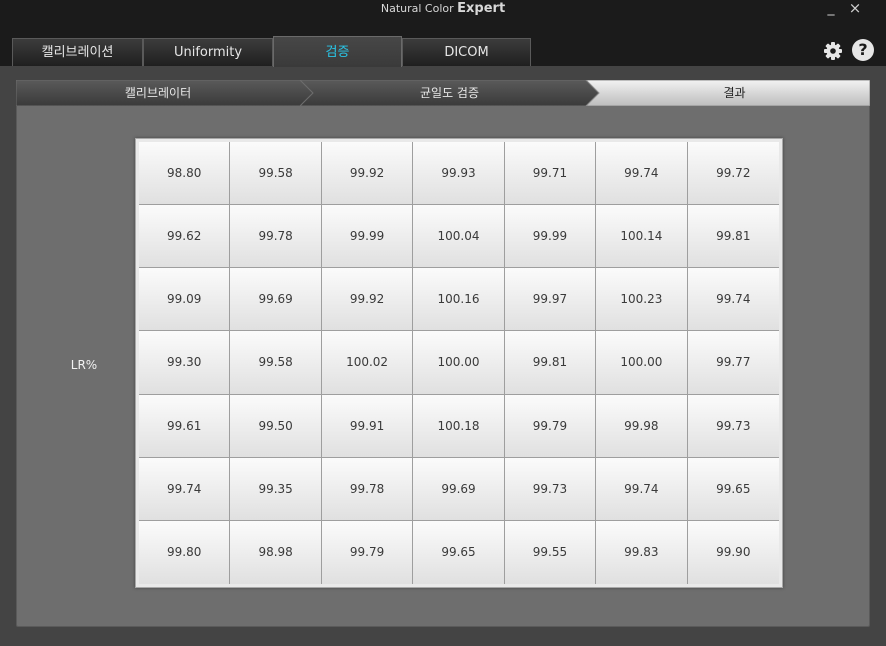 The image size is (886, 646). I want to click on title-bar: Natural Color Expert _ ×, so click(443, 10).